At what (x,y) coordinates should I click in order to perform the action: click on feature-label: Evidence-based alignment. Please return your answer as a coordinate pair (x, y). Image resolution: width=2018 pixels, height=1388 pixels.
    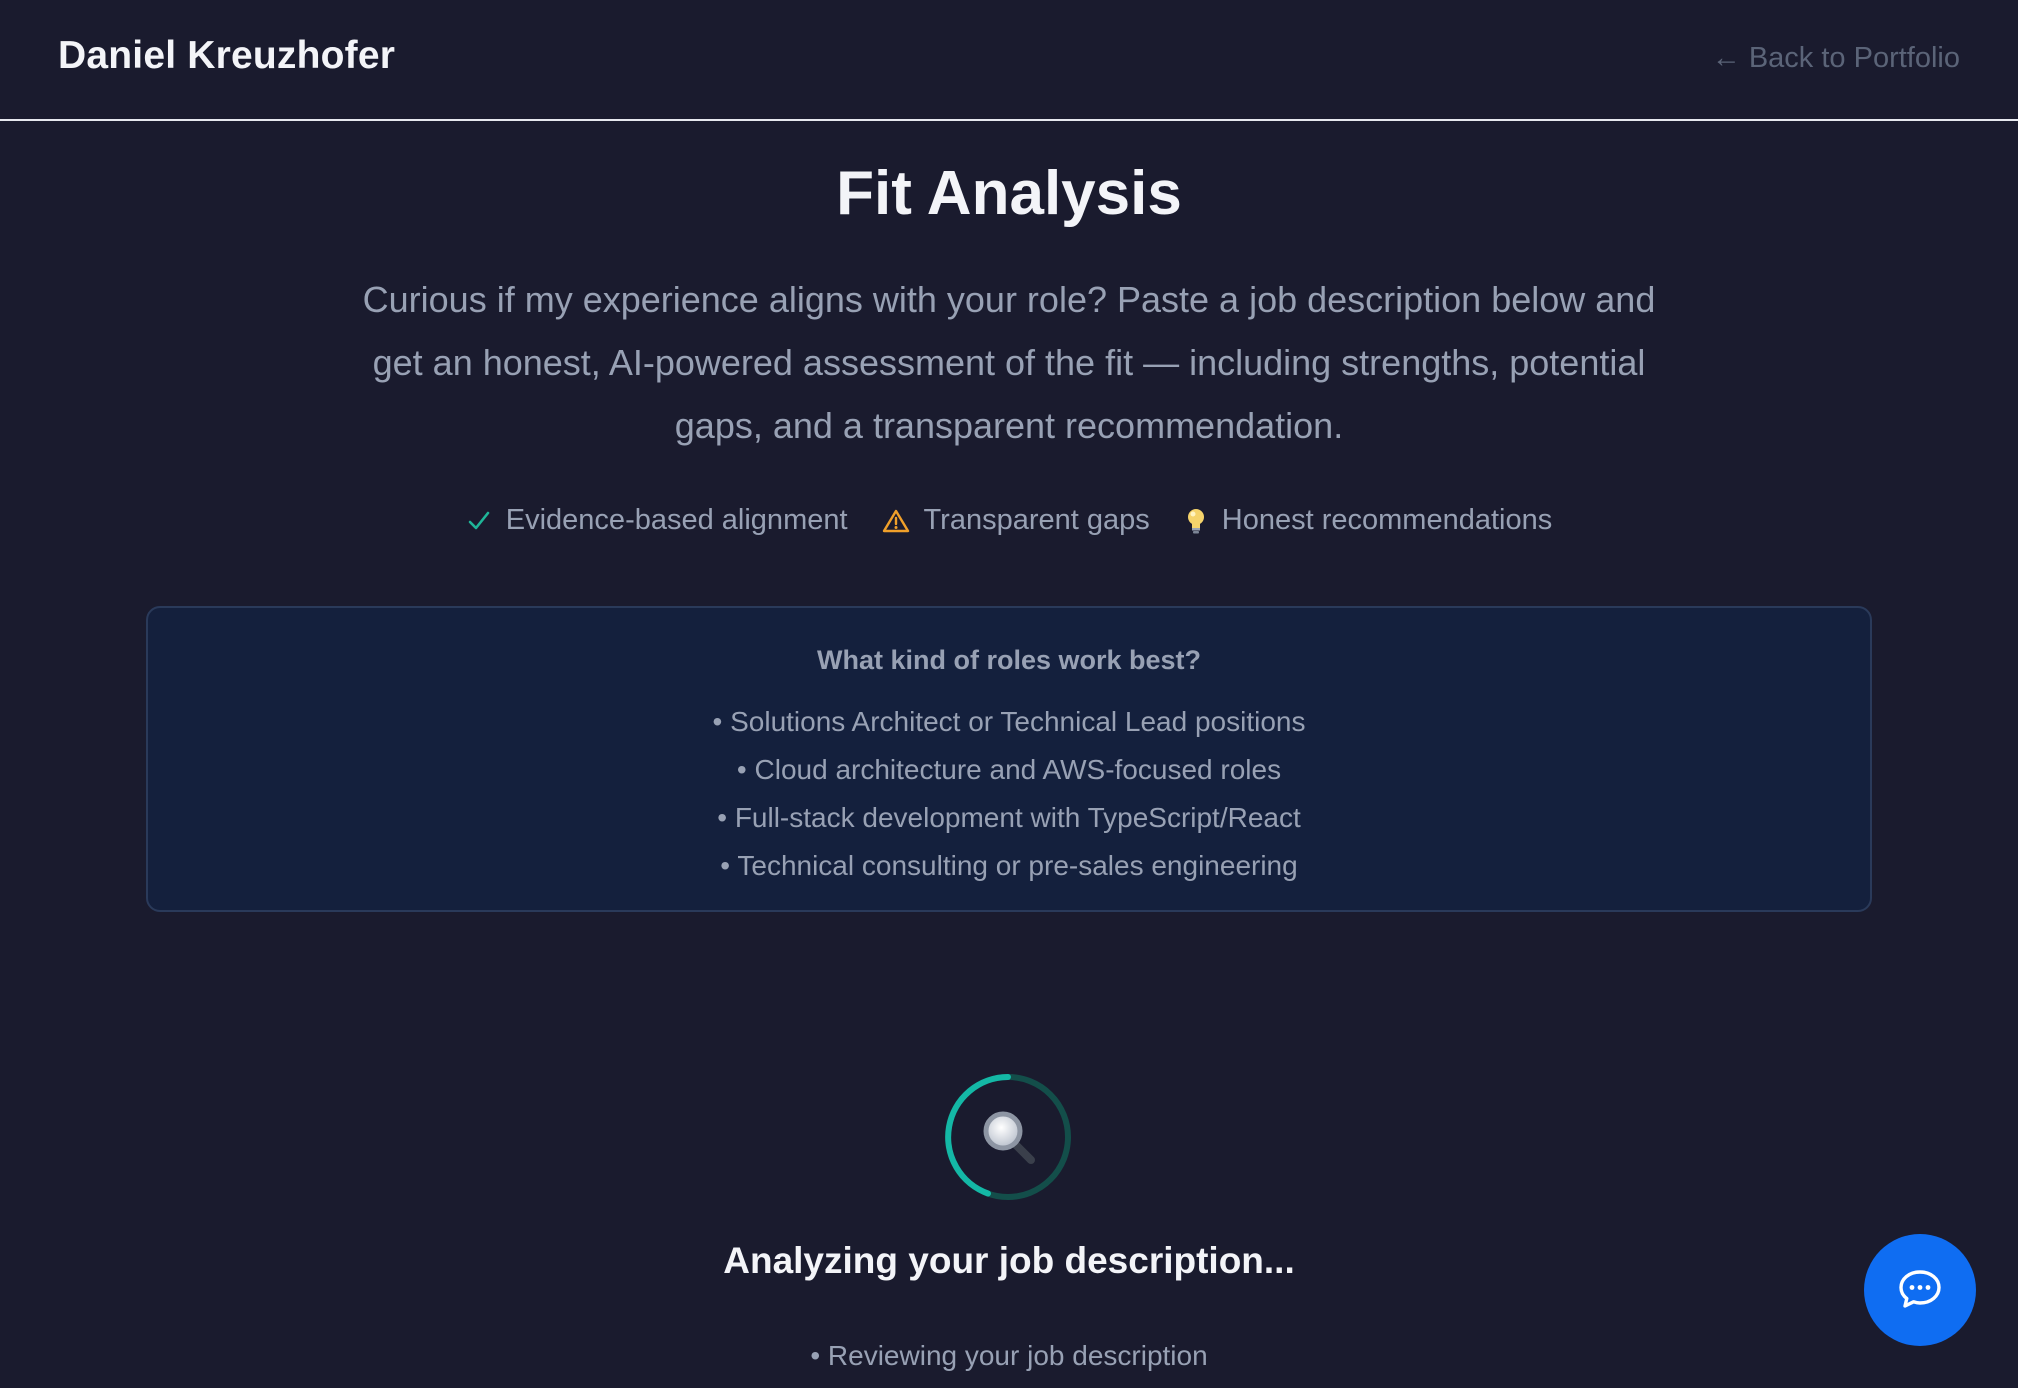
    Looking at the image, I should click on (676, 520).